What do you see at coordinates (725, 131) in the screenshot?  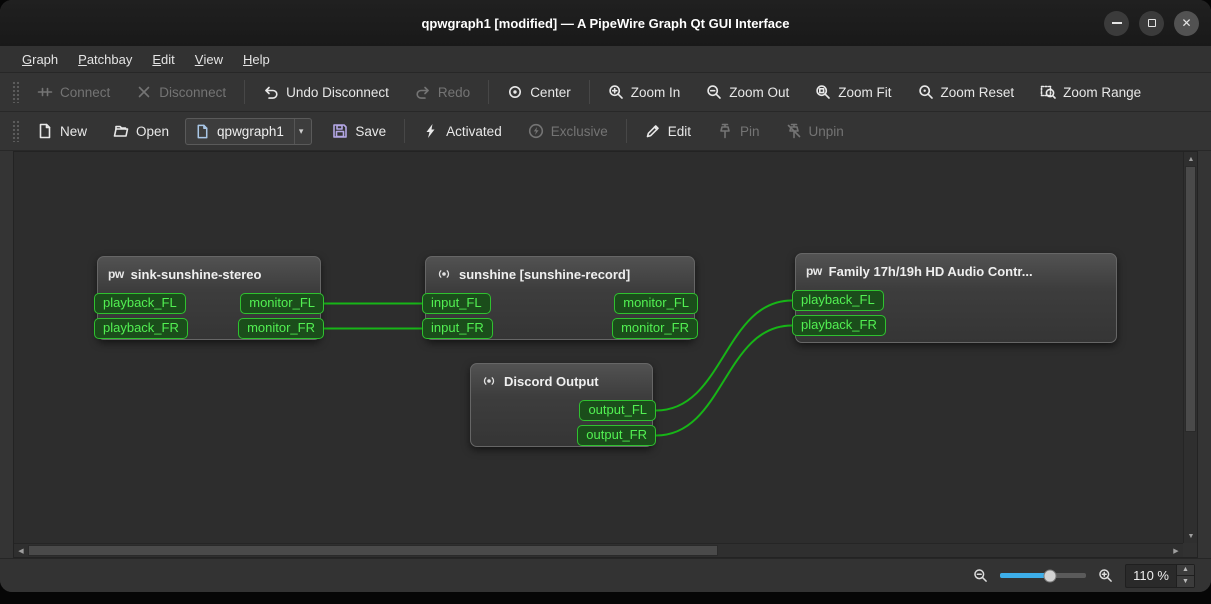 I see `pin-icon` at bounding box center [725, 131].